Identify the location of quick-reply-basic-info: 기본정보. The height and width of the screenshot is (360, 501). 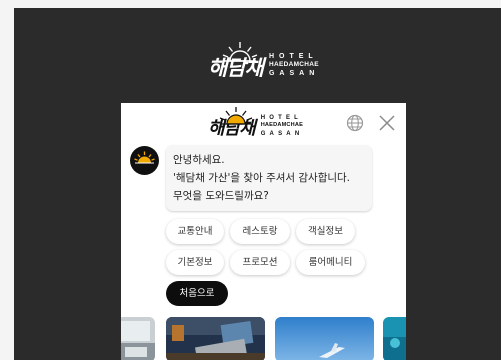
(195, 262).